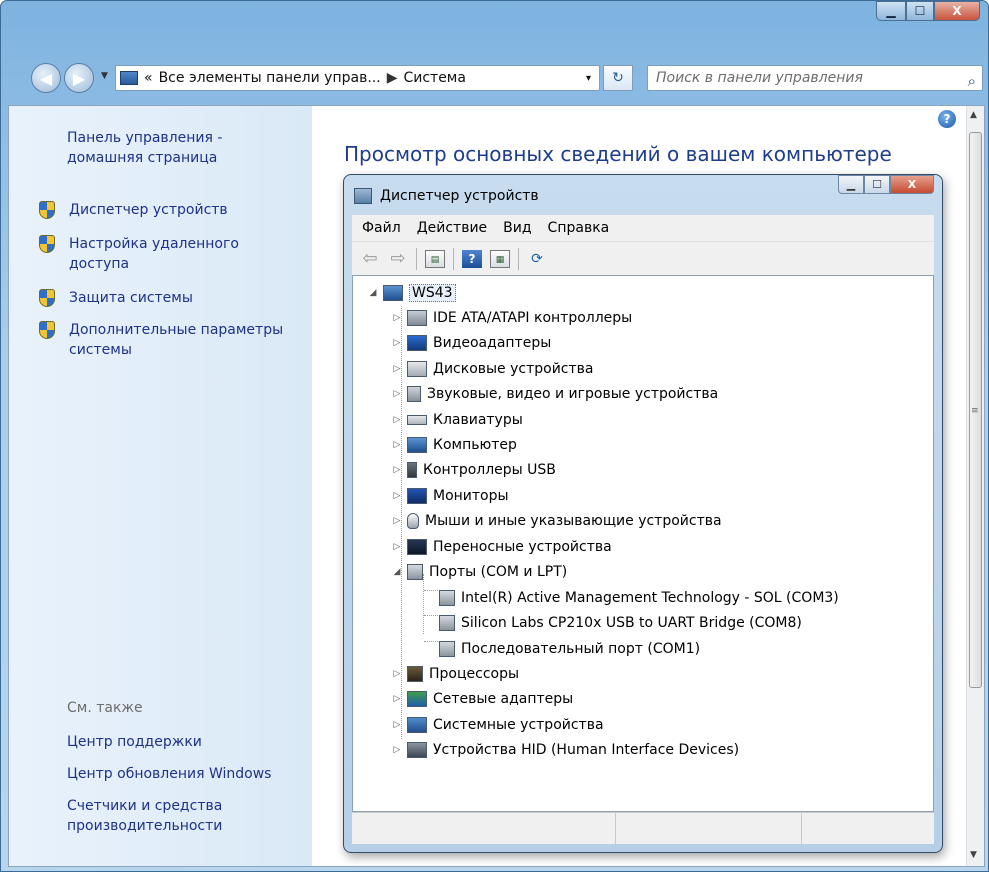  What do you see at coordinates (162, 816) in the screenshot?
I see `performance-tools-link: Счетчики и средства производительности` at bounding box center [162, 816].